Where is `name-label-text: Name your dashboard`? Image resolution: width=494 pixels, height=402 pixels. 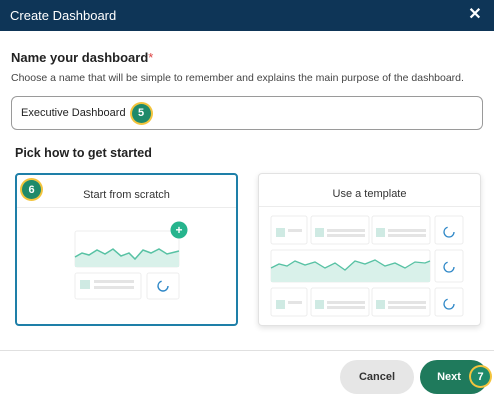
name-label-text: Name your dashboard is located at coordinates (80, 57).